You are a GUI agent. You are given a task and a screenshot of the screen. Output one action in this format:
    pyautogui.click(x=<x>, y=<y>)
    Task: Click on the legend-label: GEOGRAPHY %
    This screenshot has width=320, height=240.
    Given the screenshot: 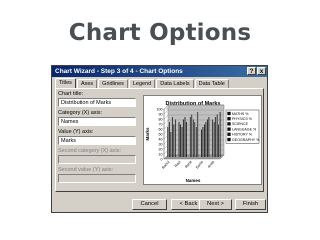 What is the action you would take?
    pyautogui.click(x=246, y=140)
    